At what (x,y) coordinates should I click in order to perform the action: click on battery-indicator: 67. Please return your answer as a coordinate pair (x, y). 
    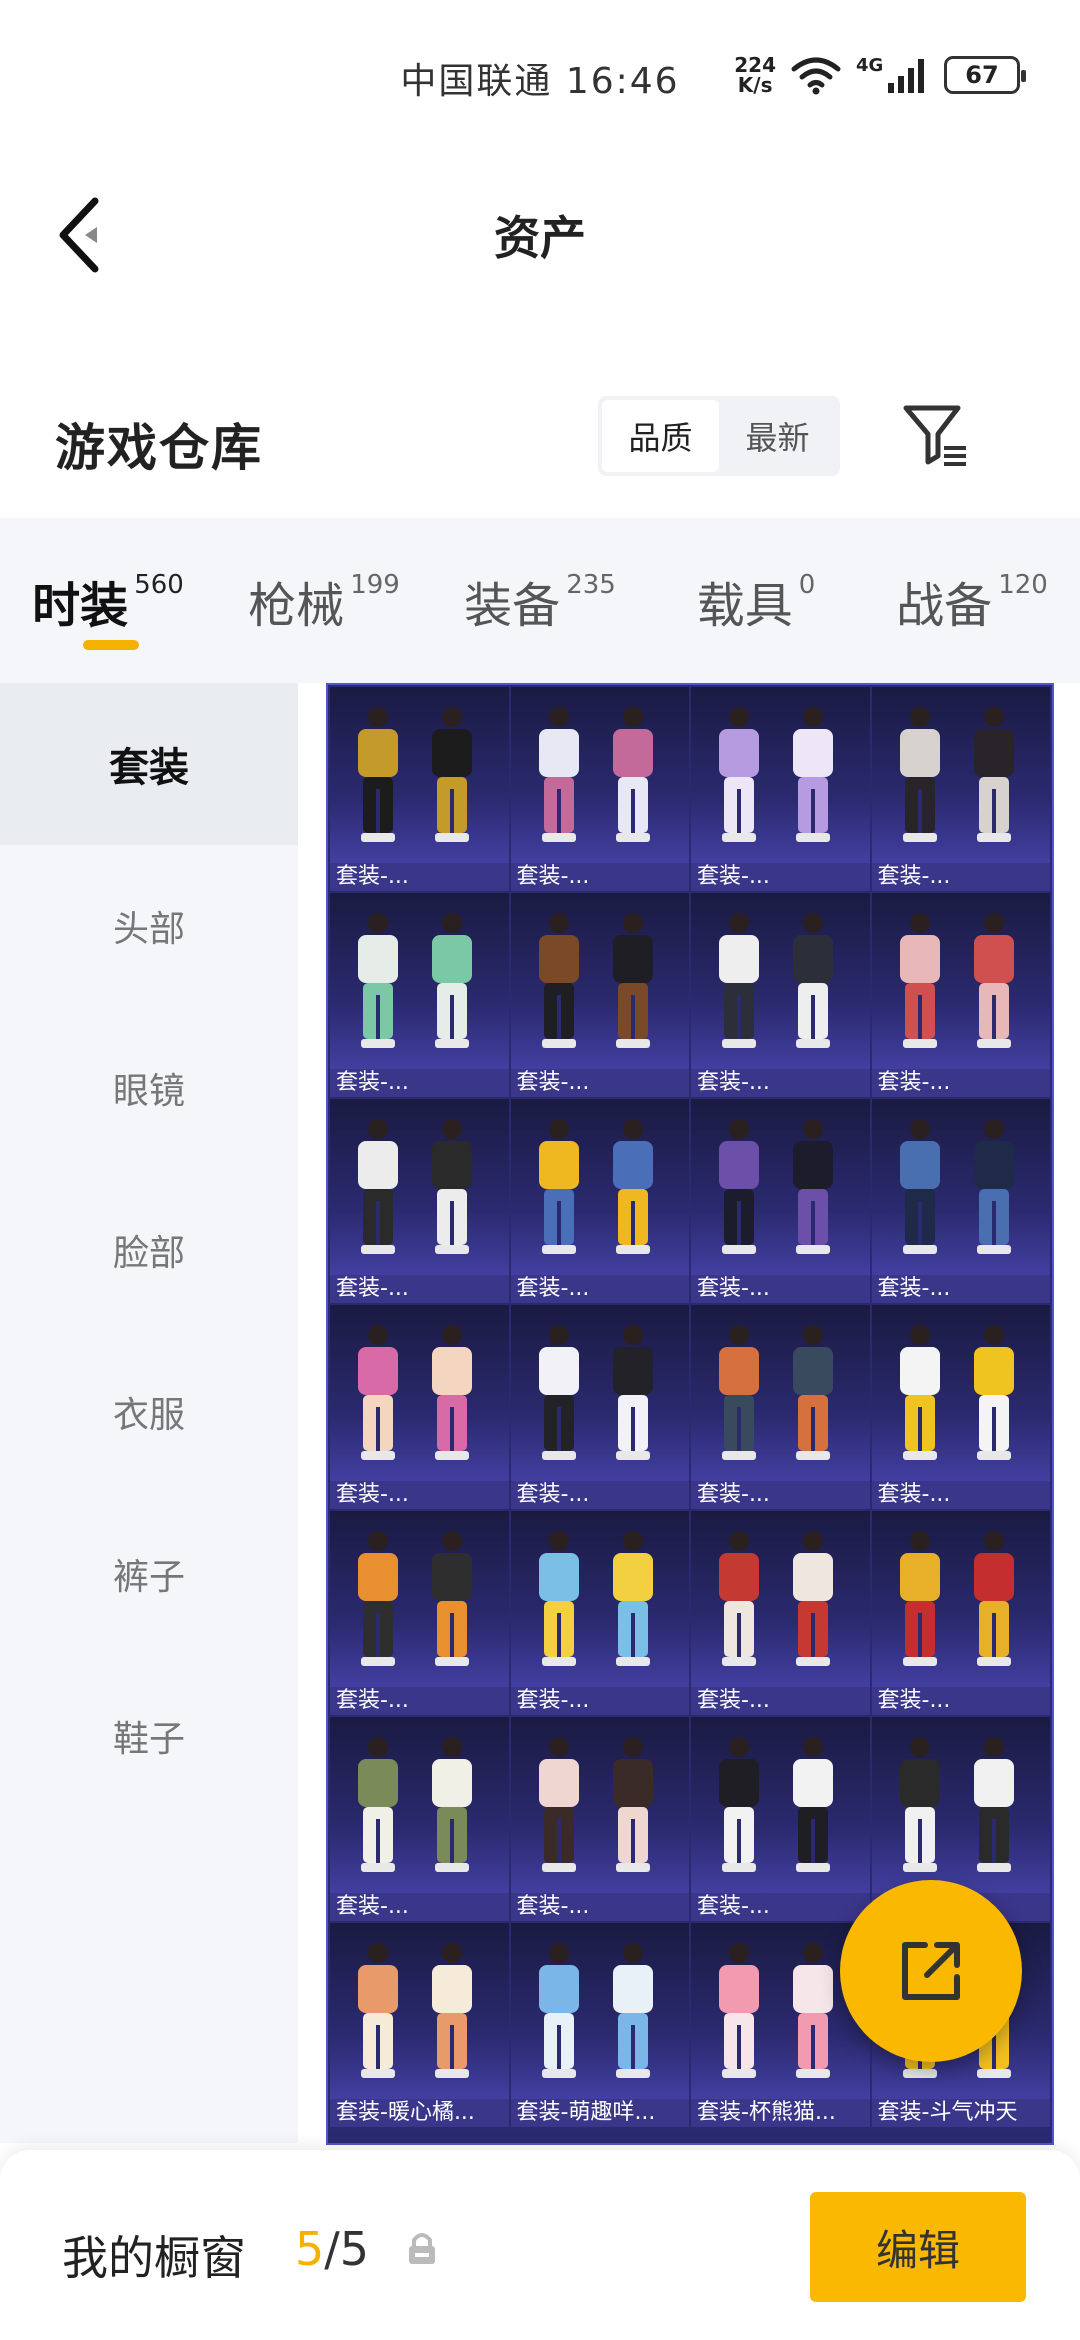
    Looking at the image, I should click on (985, 75).